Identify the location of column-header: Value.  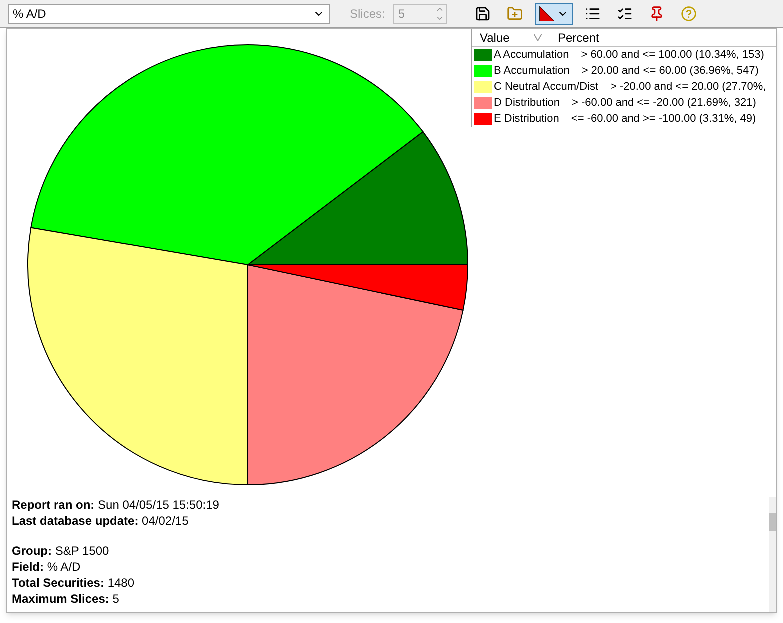
(503, 37).